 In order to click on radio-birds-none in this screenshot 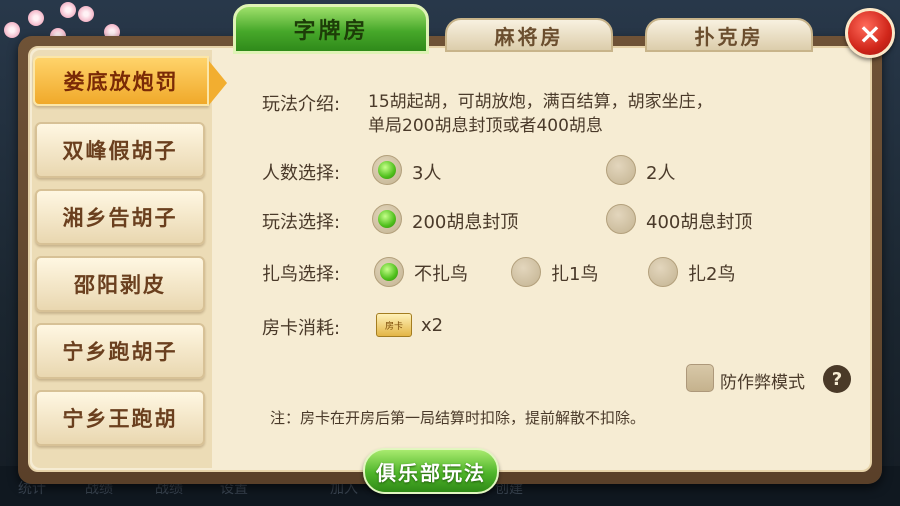, I will do `click(389, 272)`.